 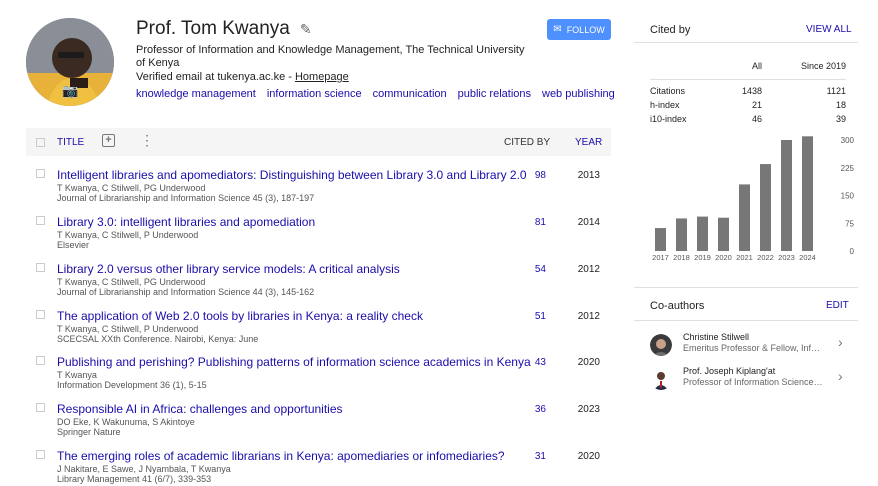 What do you see at coordinates (588, 316) in the screenshot?
I see `article-year: 2012` at bounding box center [588, 316].